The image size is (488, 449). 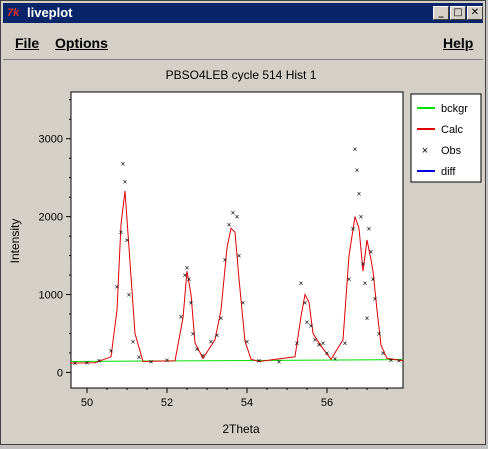 I want to click on maximize-button: □, so click(x=458, y=13).